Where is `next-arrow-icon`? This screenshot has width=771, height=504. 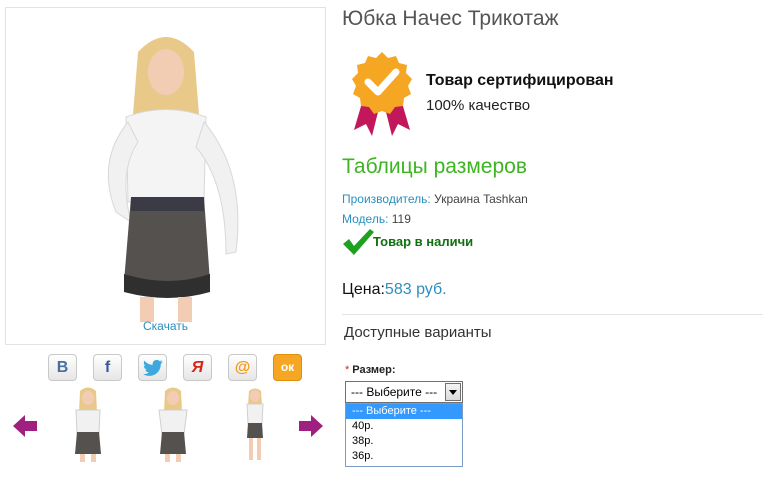
next-arrow-icon is located at coordinates (311, 426).